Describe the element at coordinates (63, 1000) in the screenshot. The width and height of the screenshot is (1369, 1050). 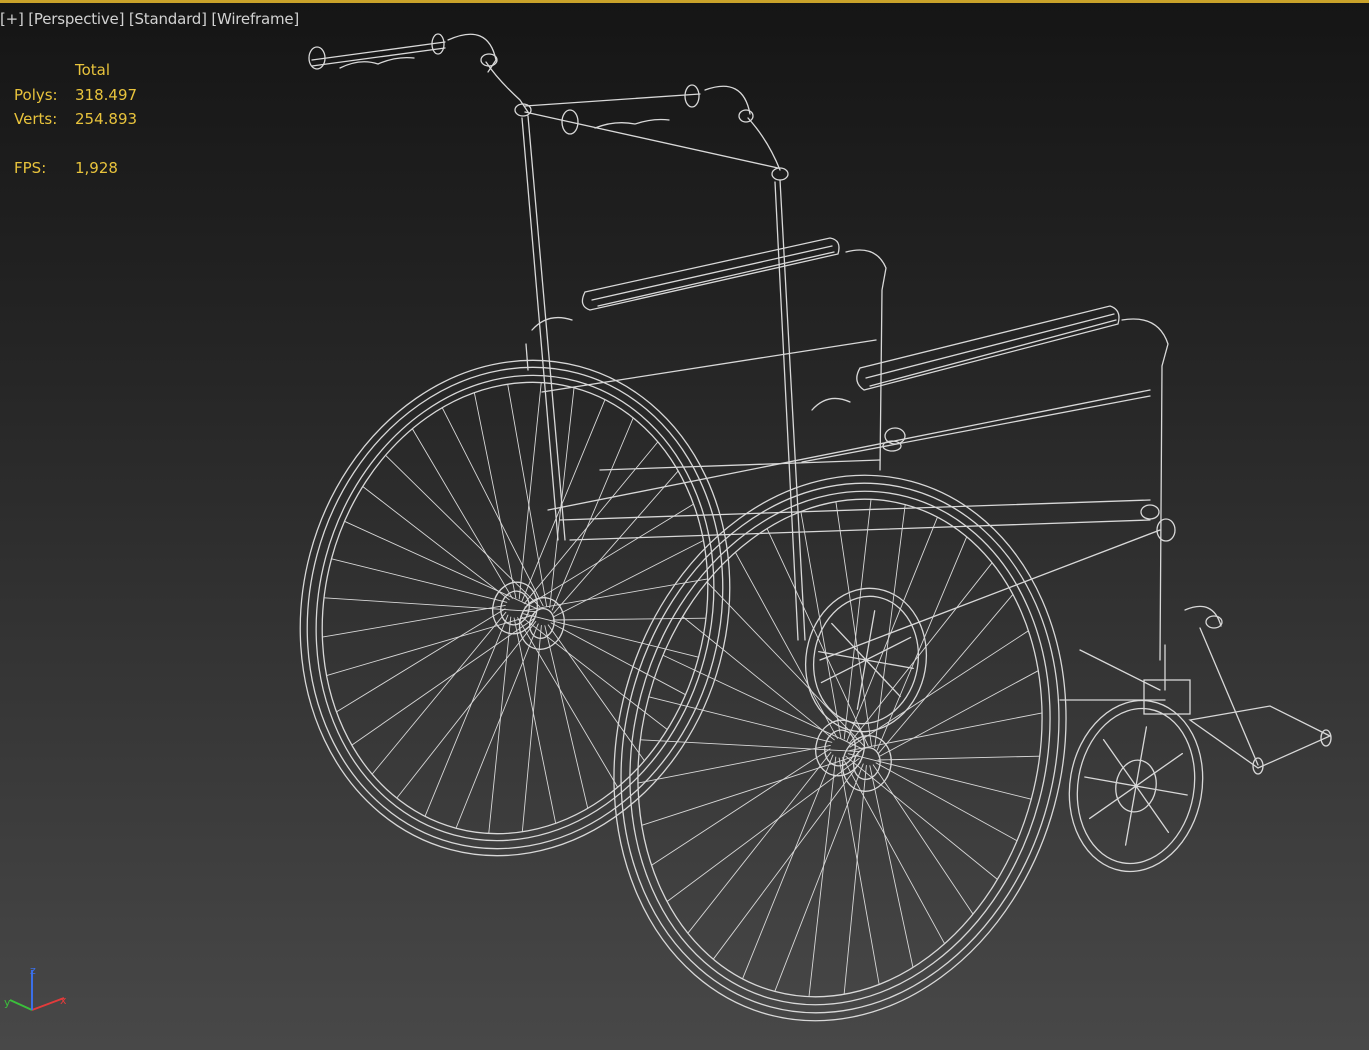
I see `x-axis-label: x` at that location.